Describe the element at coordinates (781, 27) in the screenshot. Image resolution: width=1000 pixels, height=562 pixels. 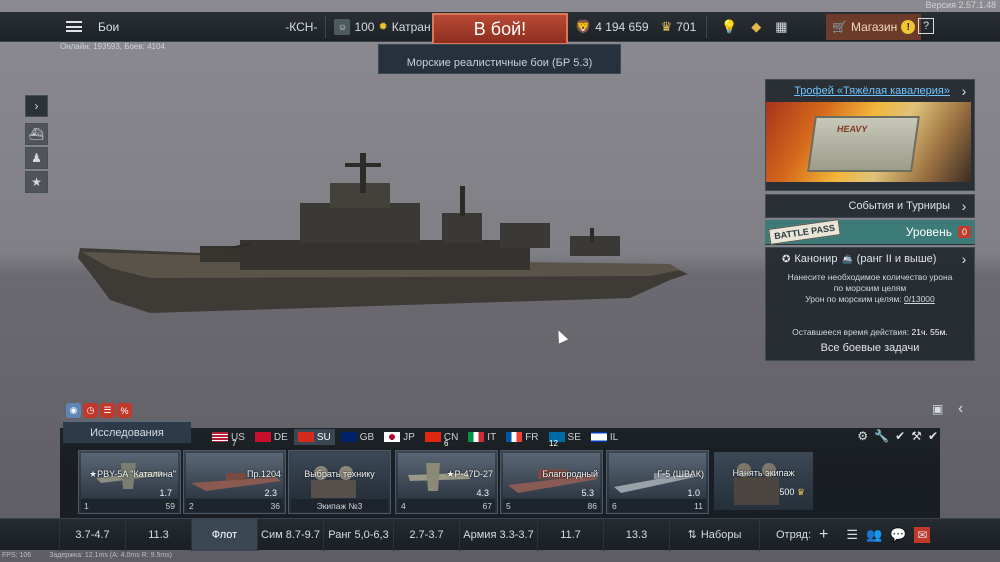
I see `coupon-icon: ▦` at that location.